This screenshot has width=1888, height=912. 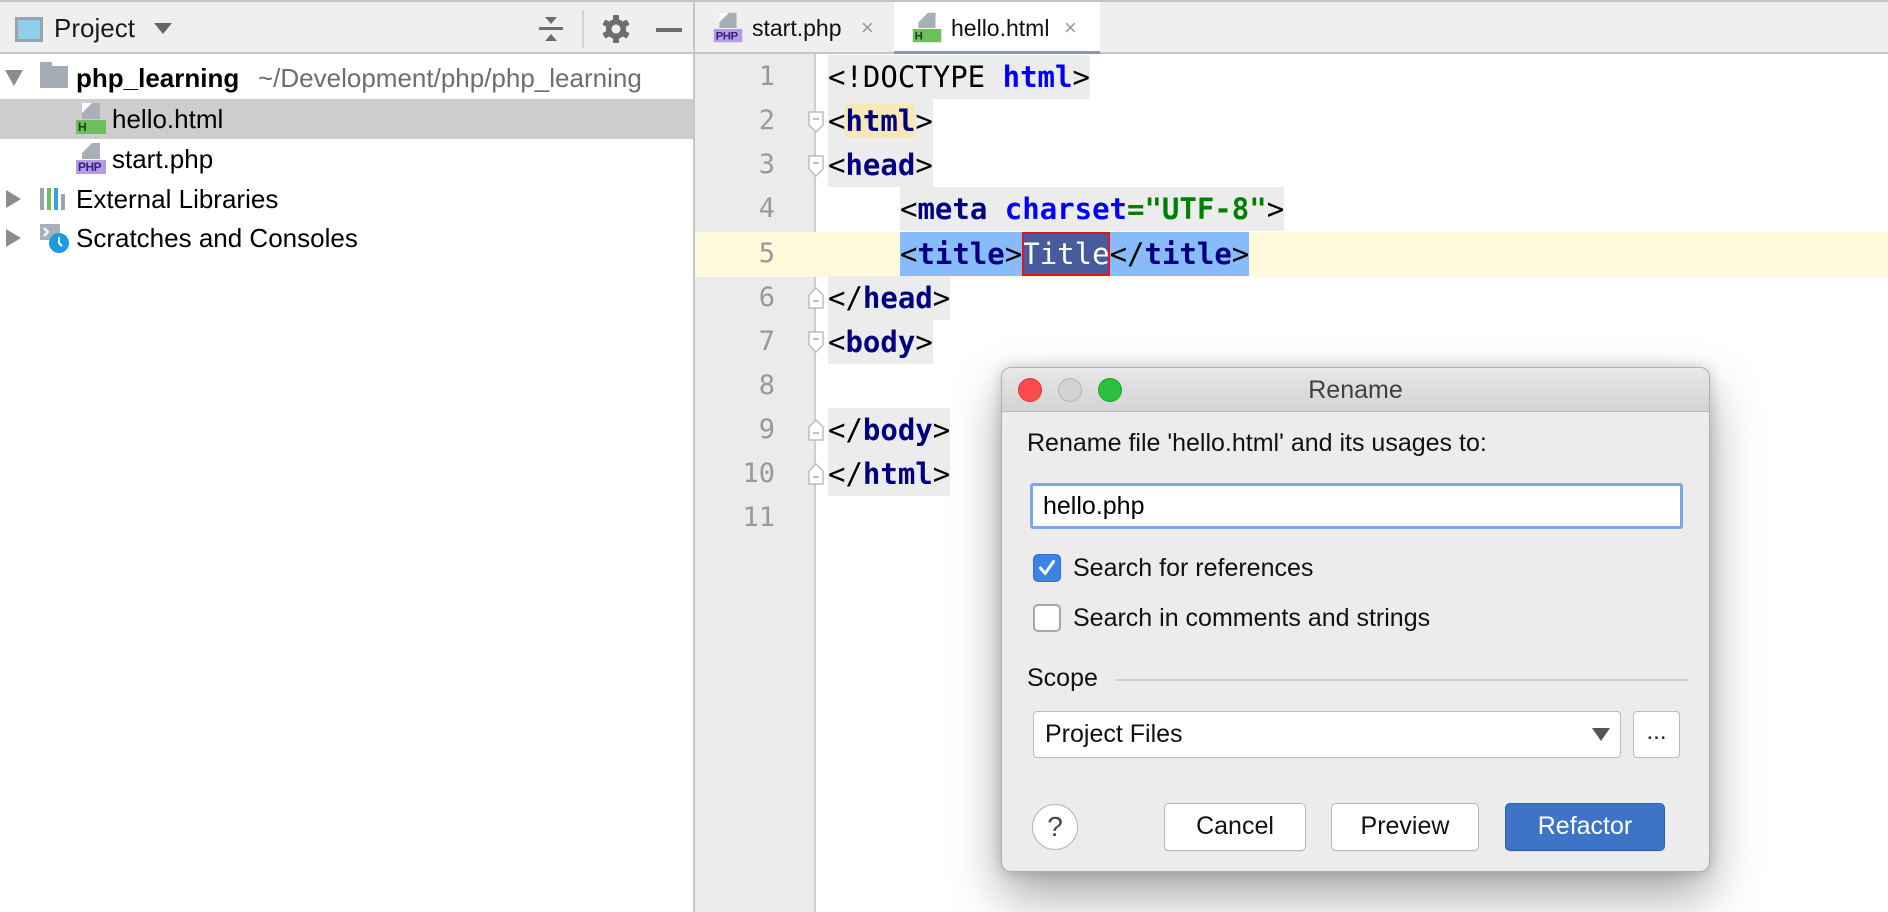 What do you see at coordinates (347, 238) in the screenshot?
I see `tree-item-scratches: Scratches and Consoles` at bounding box center [347, 238].